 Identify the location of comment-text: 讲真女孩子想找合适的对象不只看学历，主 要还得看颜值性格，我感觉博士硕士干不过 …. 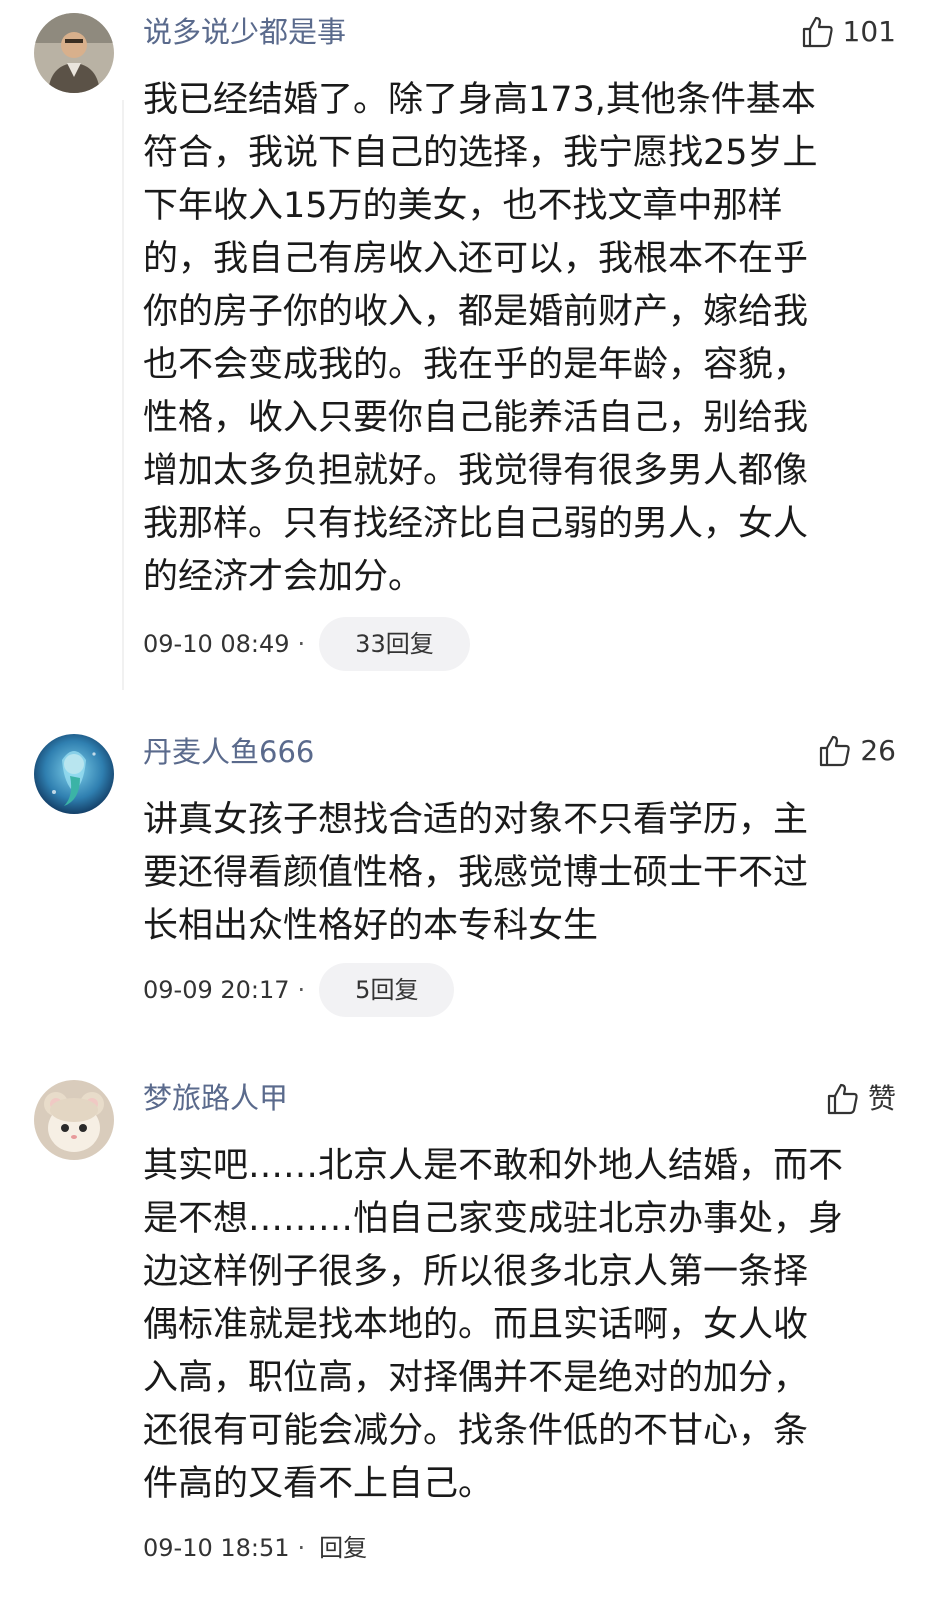
(515, 873).